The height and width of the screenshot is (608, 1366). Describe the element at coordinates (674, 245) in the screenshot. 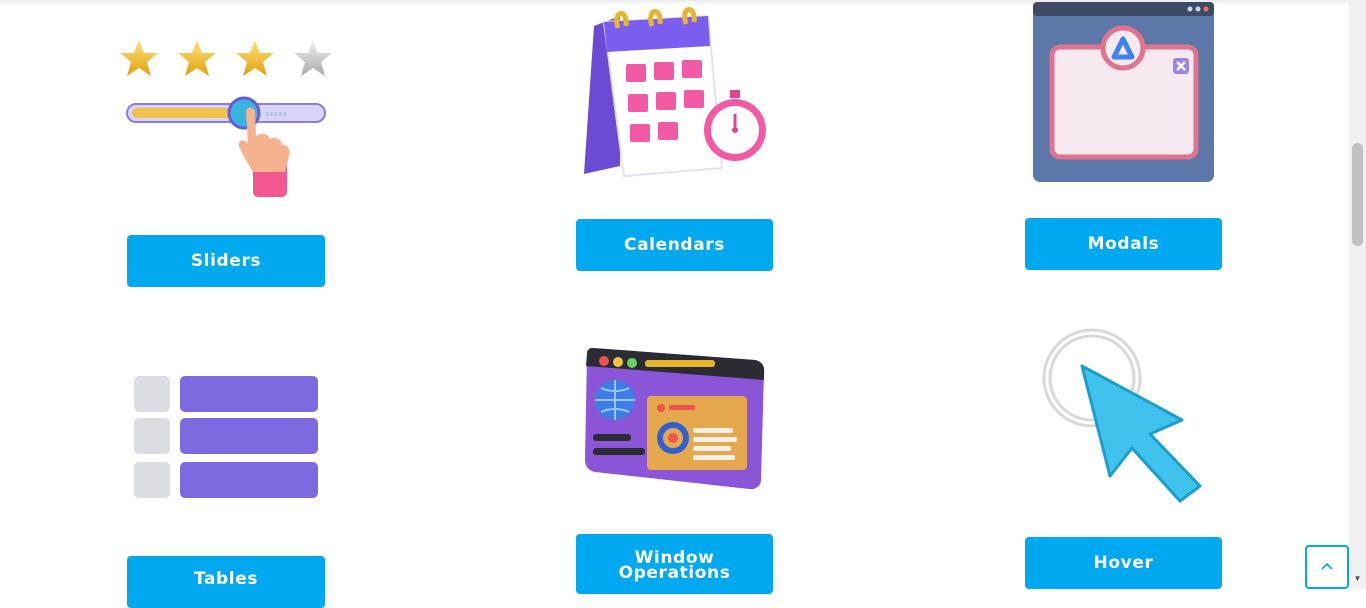

I see `calendars-button: Calendars` at that location.